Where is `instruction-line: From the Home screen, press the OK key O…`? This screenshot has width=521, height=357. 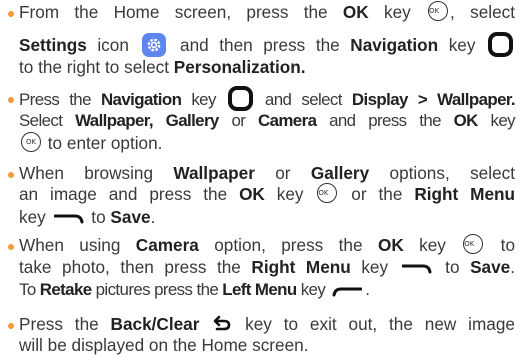
instruction-line: From the Home screen, press the OK key O… is located at coordinates (267, 12).